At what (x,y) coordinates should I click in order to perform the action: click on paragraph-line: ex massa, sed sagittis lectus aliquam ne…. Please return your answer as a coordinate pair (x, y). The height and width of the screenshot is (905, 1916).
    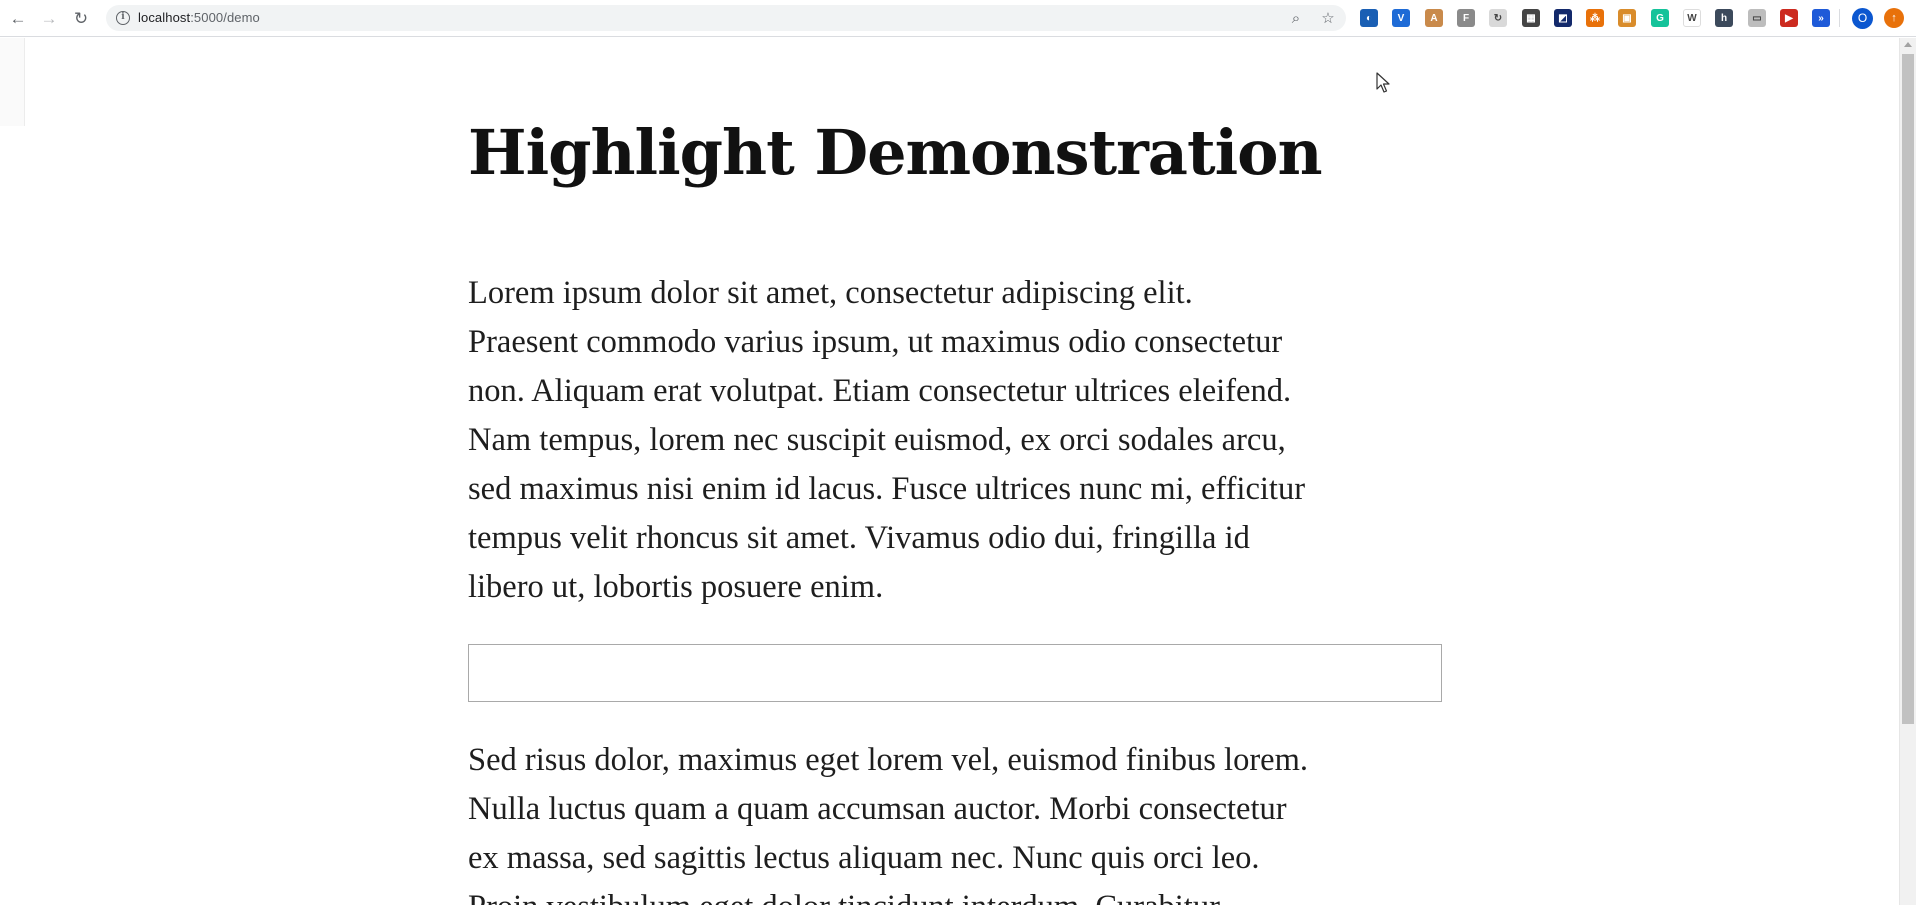
    Looking at the image, I should click on (864, 858).